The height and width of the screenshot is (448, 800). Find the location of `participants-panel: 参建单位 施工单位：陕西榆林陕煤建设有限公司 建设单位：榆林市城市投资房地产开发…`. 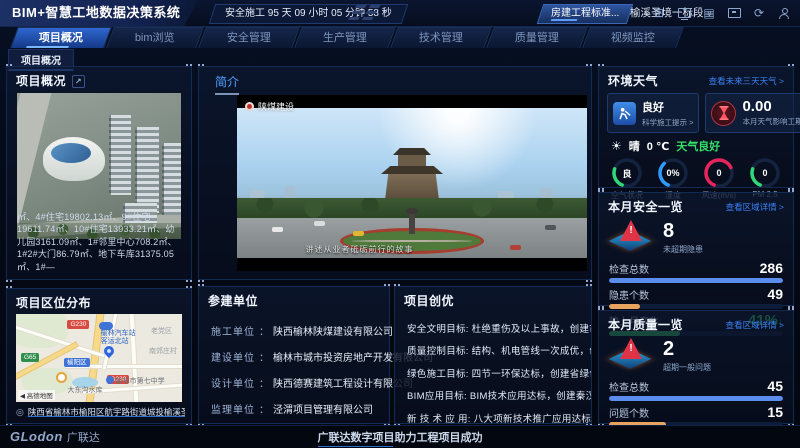

participants-panel: 参建单位 施工单位：陕西榆林陕煤建设有限公司 建设单位：榆林市城市投资房地产开发… is located at coordinates (315, 363).